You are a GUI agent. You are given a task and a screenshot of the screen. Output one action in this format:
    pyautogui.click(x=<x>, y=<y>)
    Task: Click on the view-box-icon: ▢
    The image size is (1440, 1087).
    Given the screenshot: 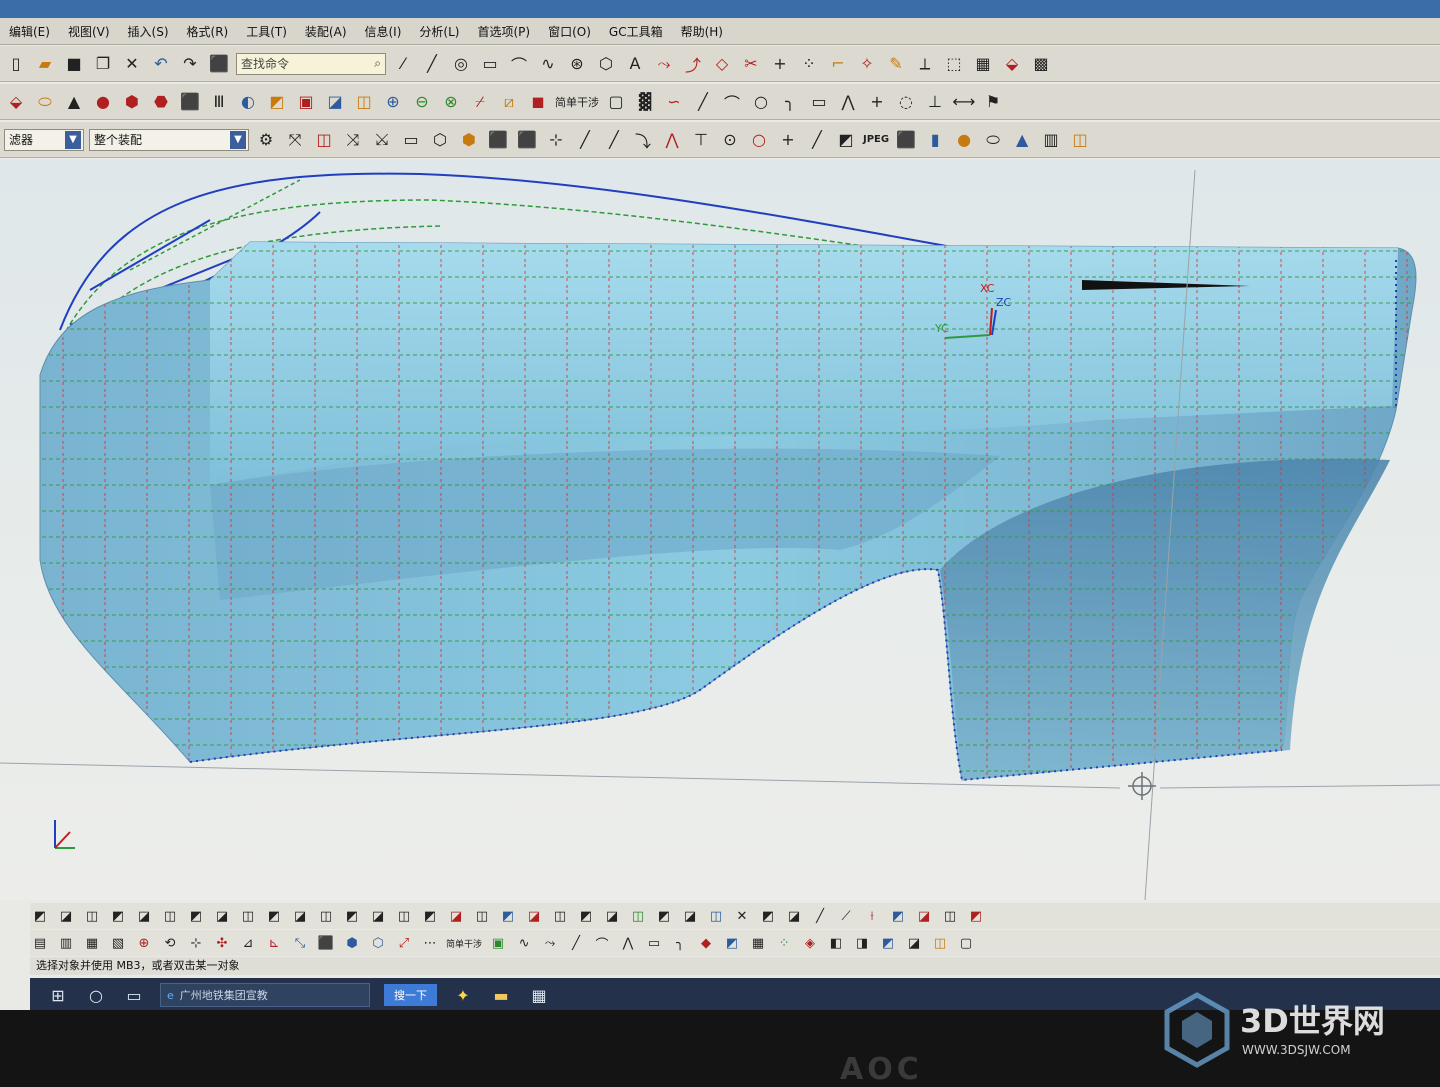 What is the action you would take?
    pyautogui.click(x=616, y=102)
    